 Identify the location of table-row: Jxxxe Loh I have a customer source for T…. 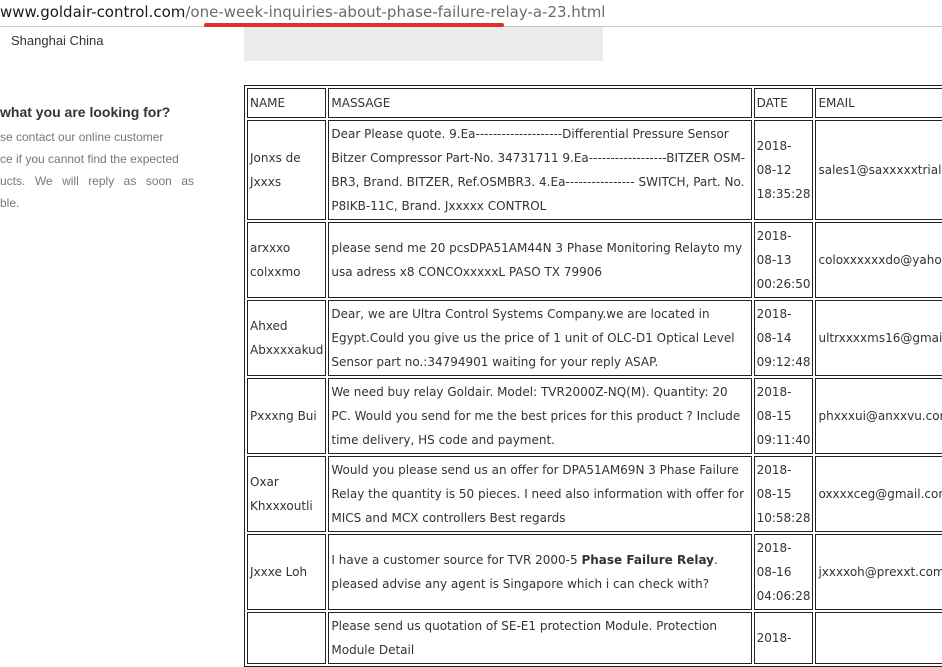
(594, 572).